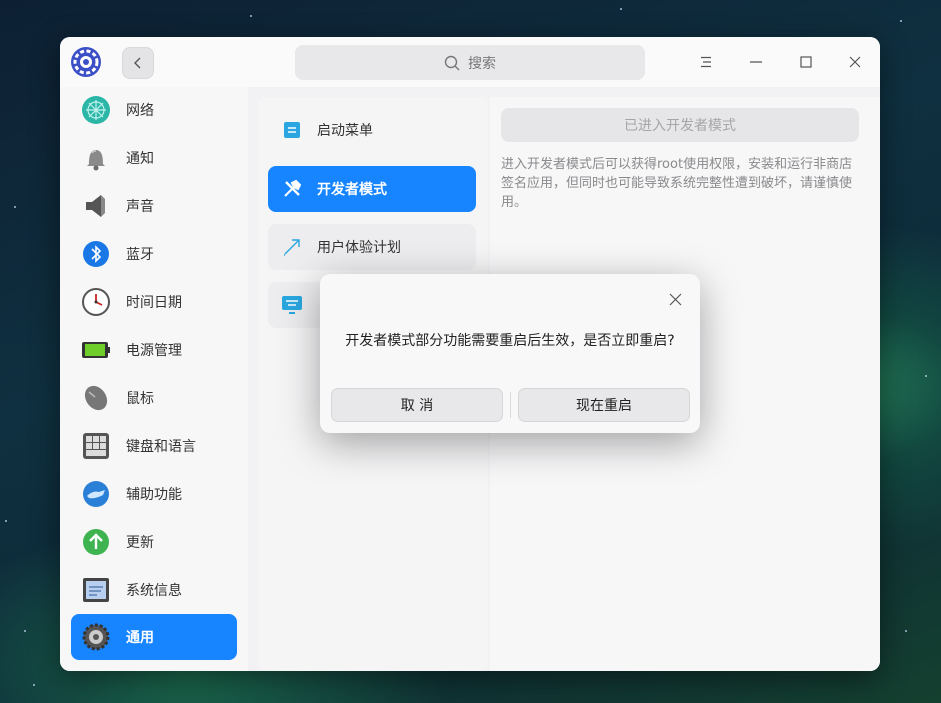  What do you see at coordinates (96, 254) in the screenshot?
I see `bluetooth-icon` at bounding box center [96, 254].